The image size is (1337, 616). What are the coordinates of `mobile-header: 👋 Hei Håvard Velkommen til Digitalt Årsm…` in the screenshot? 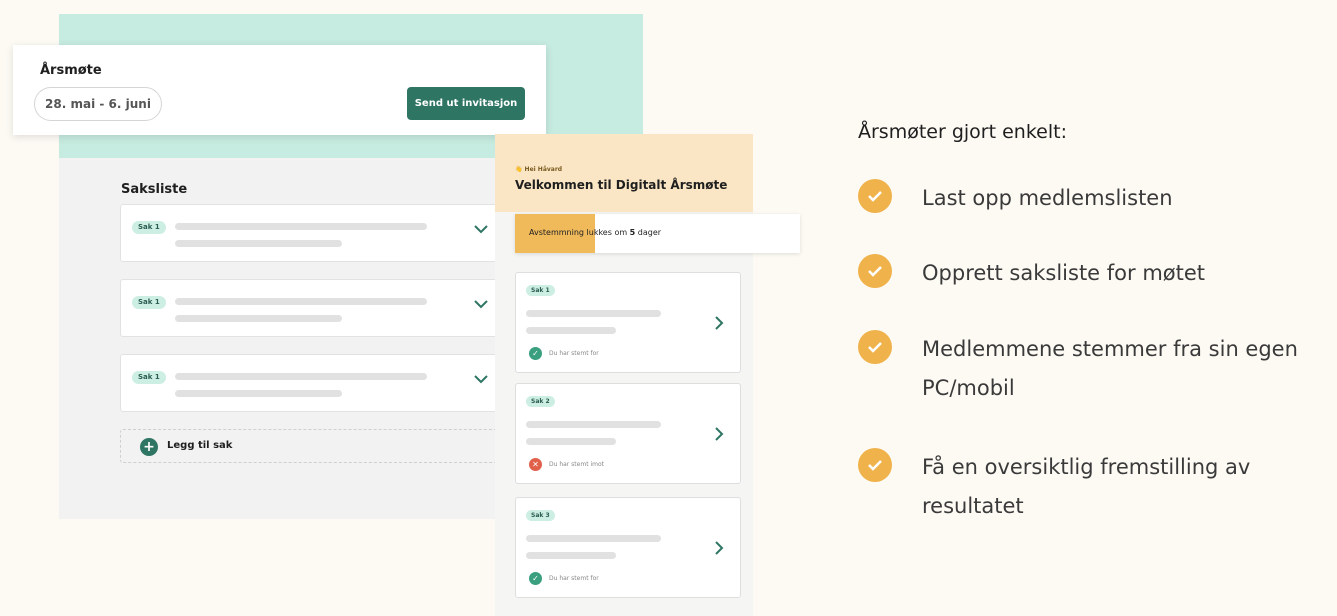 It's located at (624, 173).